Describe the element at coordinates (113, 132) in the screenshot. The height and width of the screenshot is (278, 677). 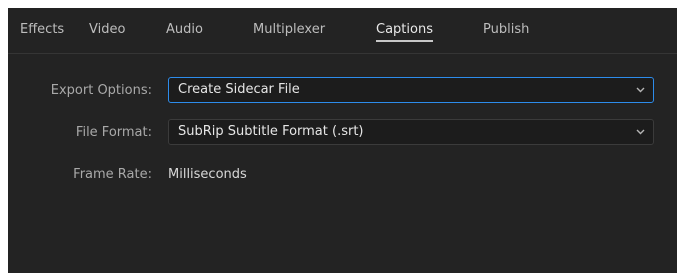
I see `file-format-label: File Format:` at that location.